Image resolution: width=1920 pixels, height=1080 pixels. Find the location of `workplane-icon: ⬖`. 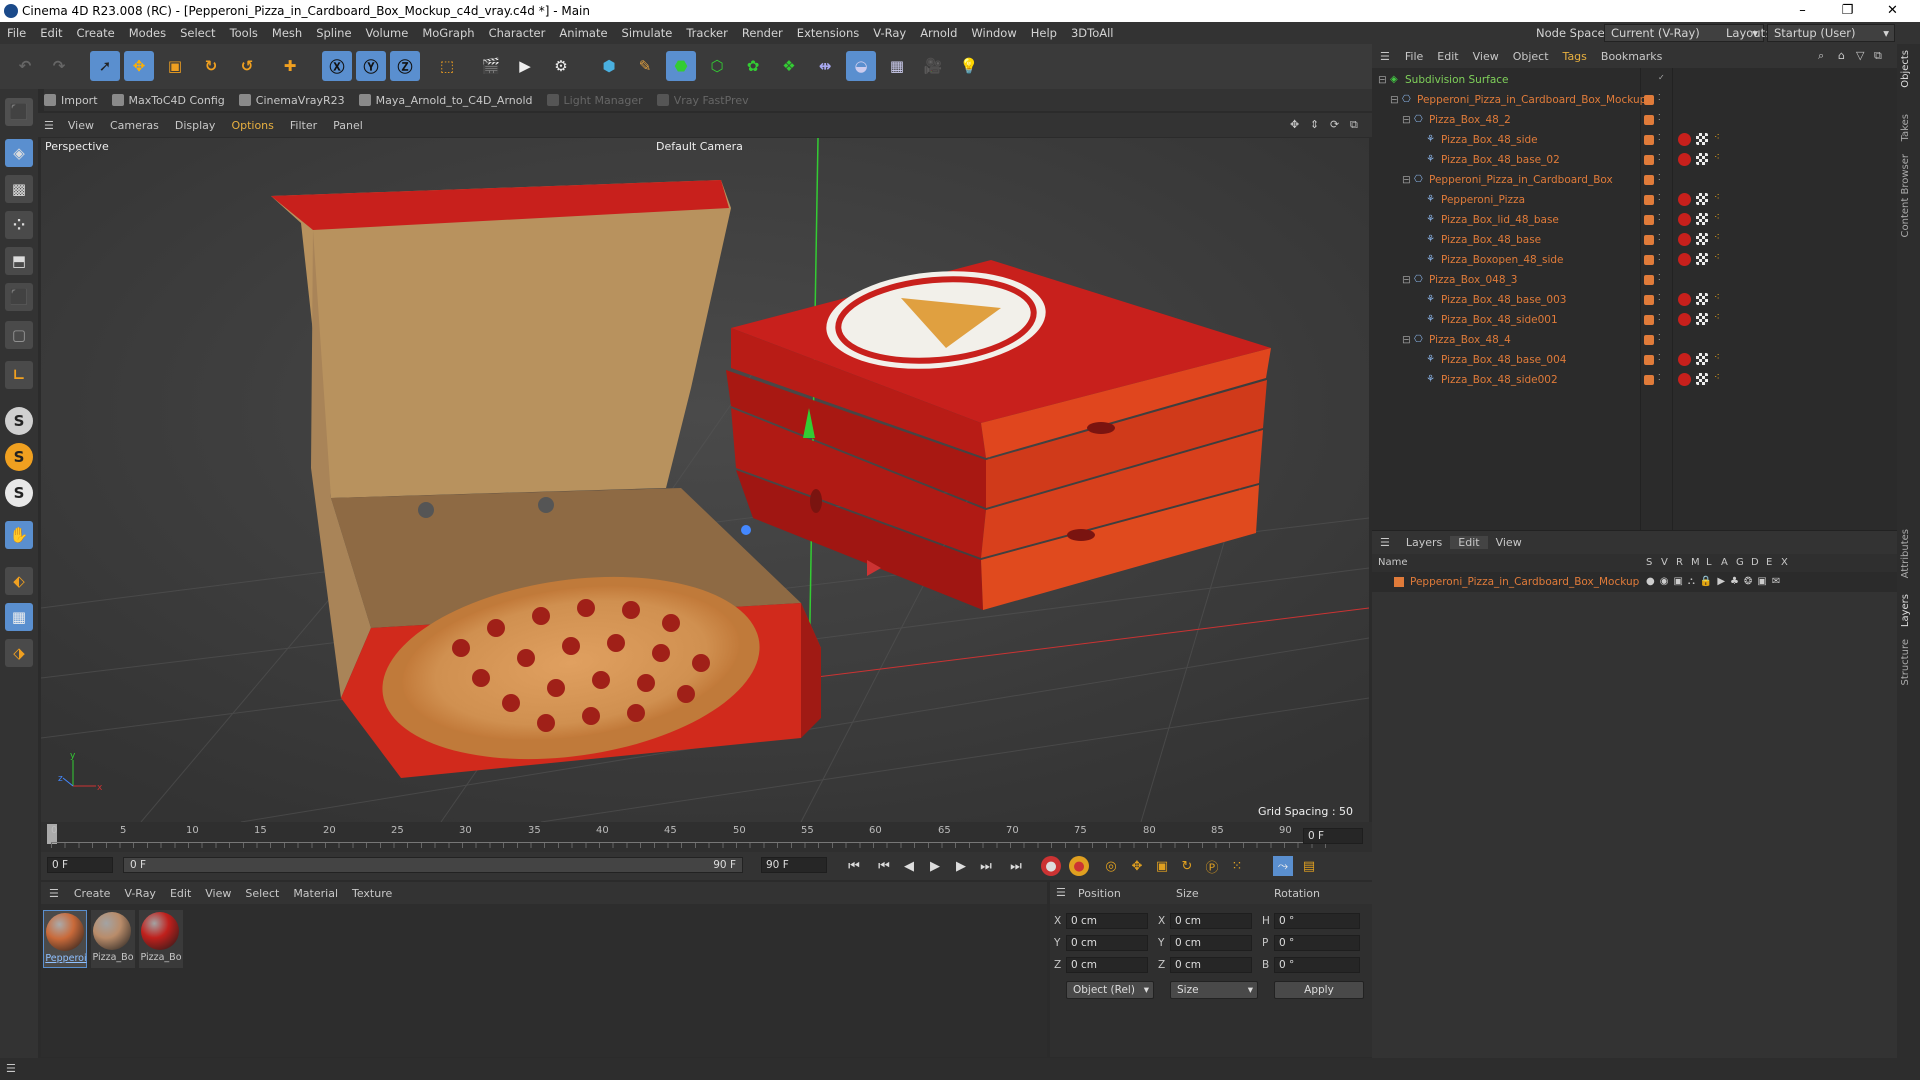

workplane-icon: ⬖ is located at coordinates (19, 581).